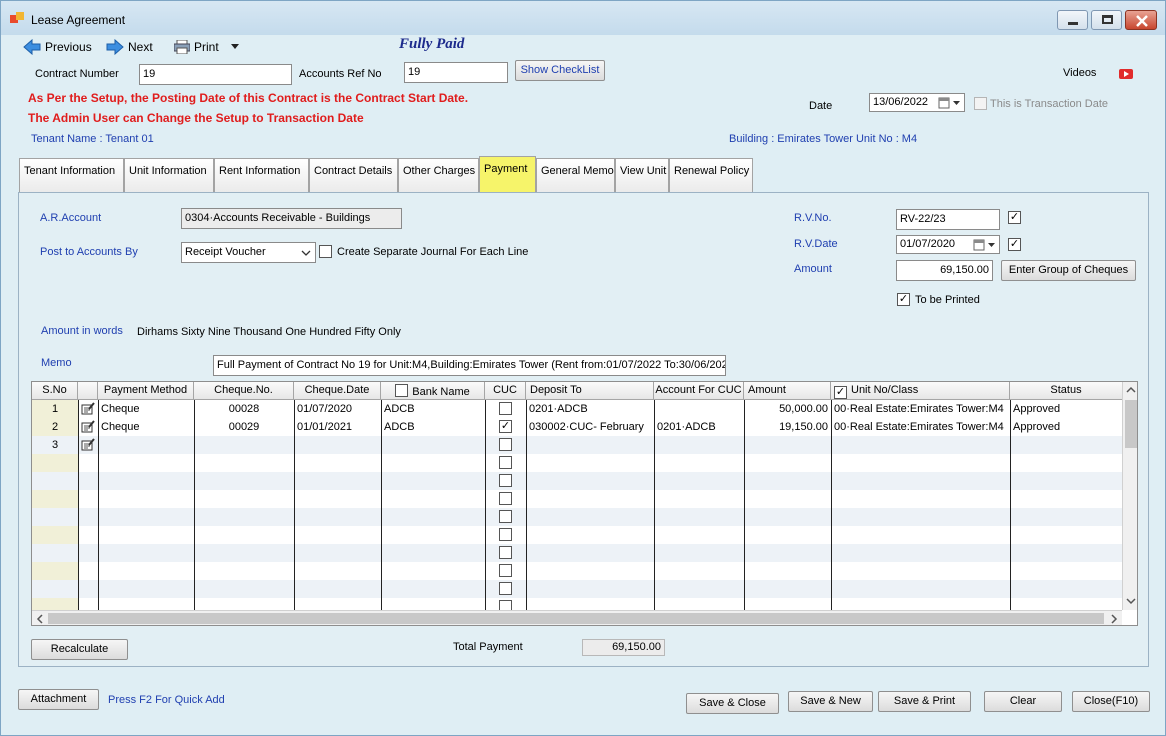 This screenshot has width=1166, height=736. I want to click on rv-no-field: RV-22/23, so click(948, 219).